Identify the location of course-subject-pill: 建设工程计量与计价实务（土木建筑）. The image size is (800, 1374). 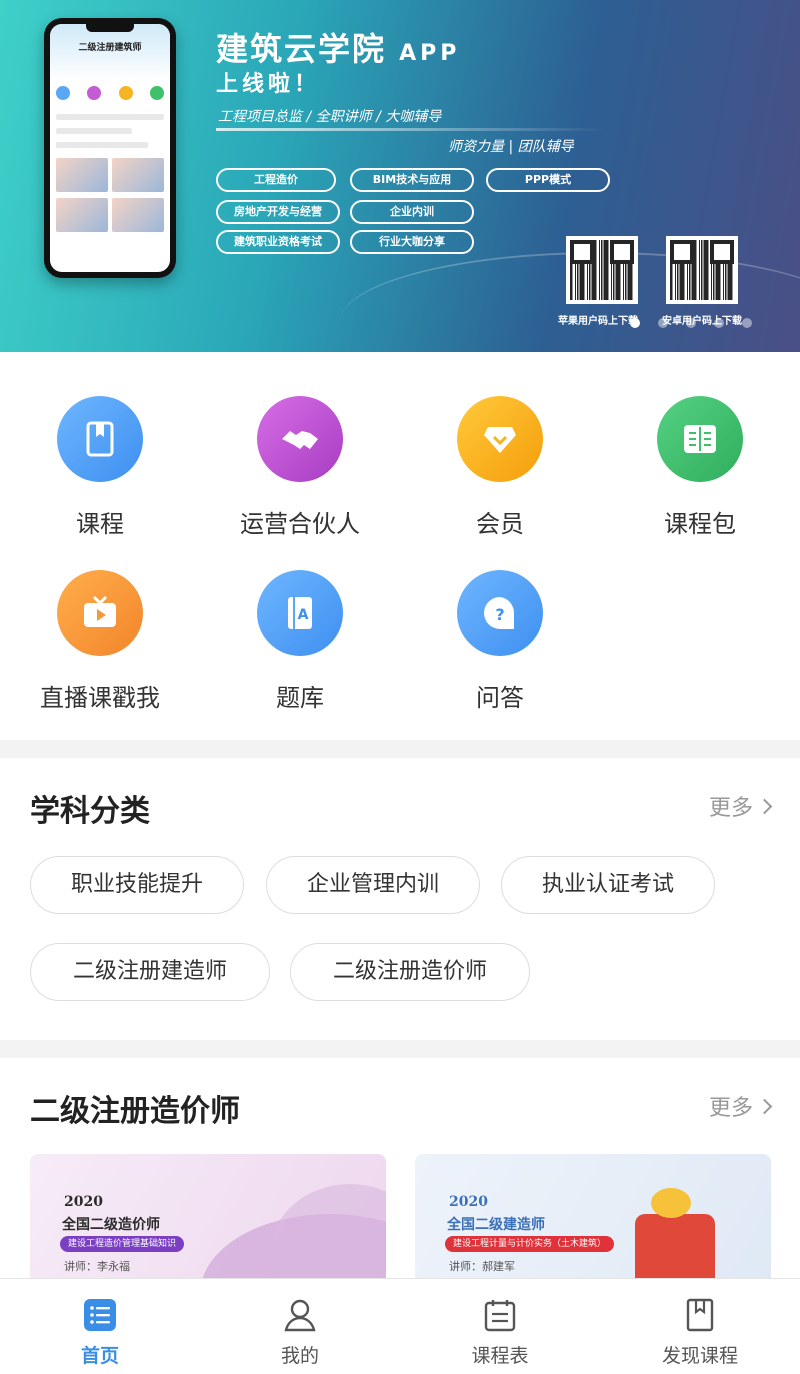
(530, 1244).